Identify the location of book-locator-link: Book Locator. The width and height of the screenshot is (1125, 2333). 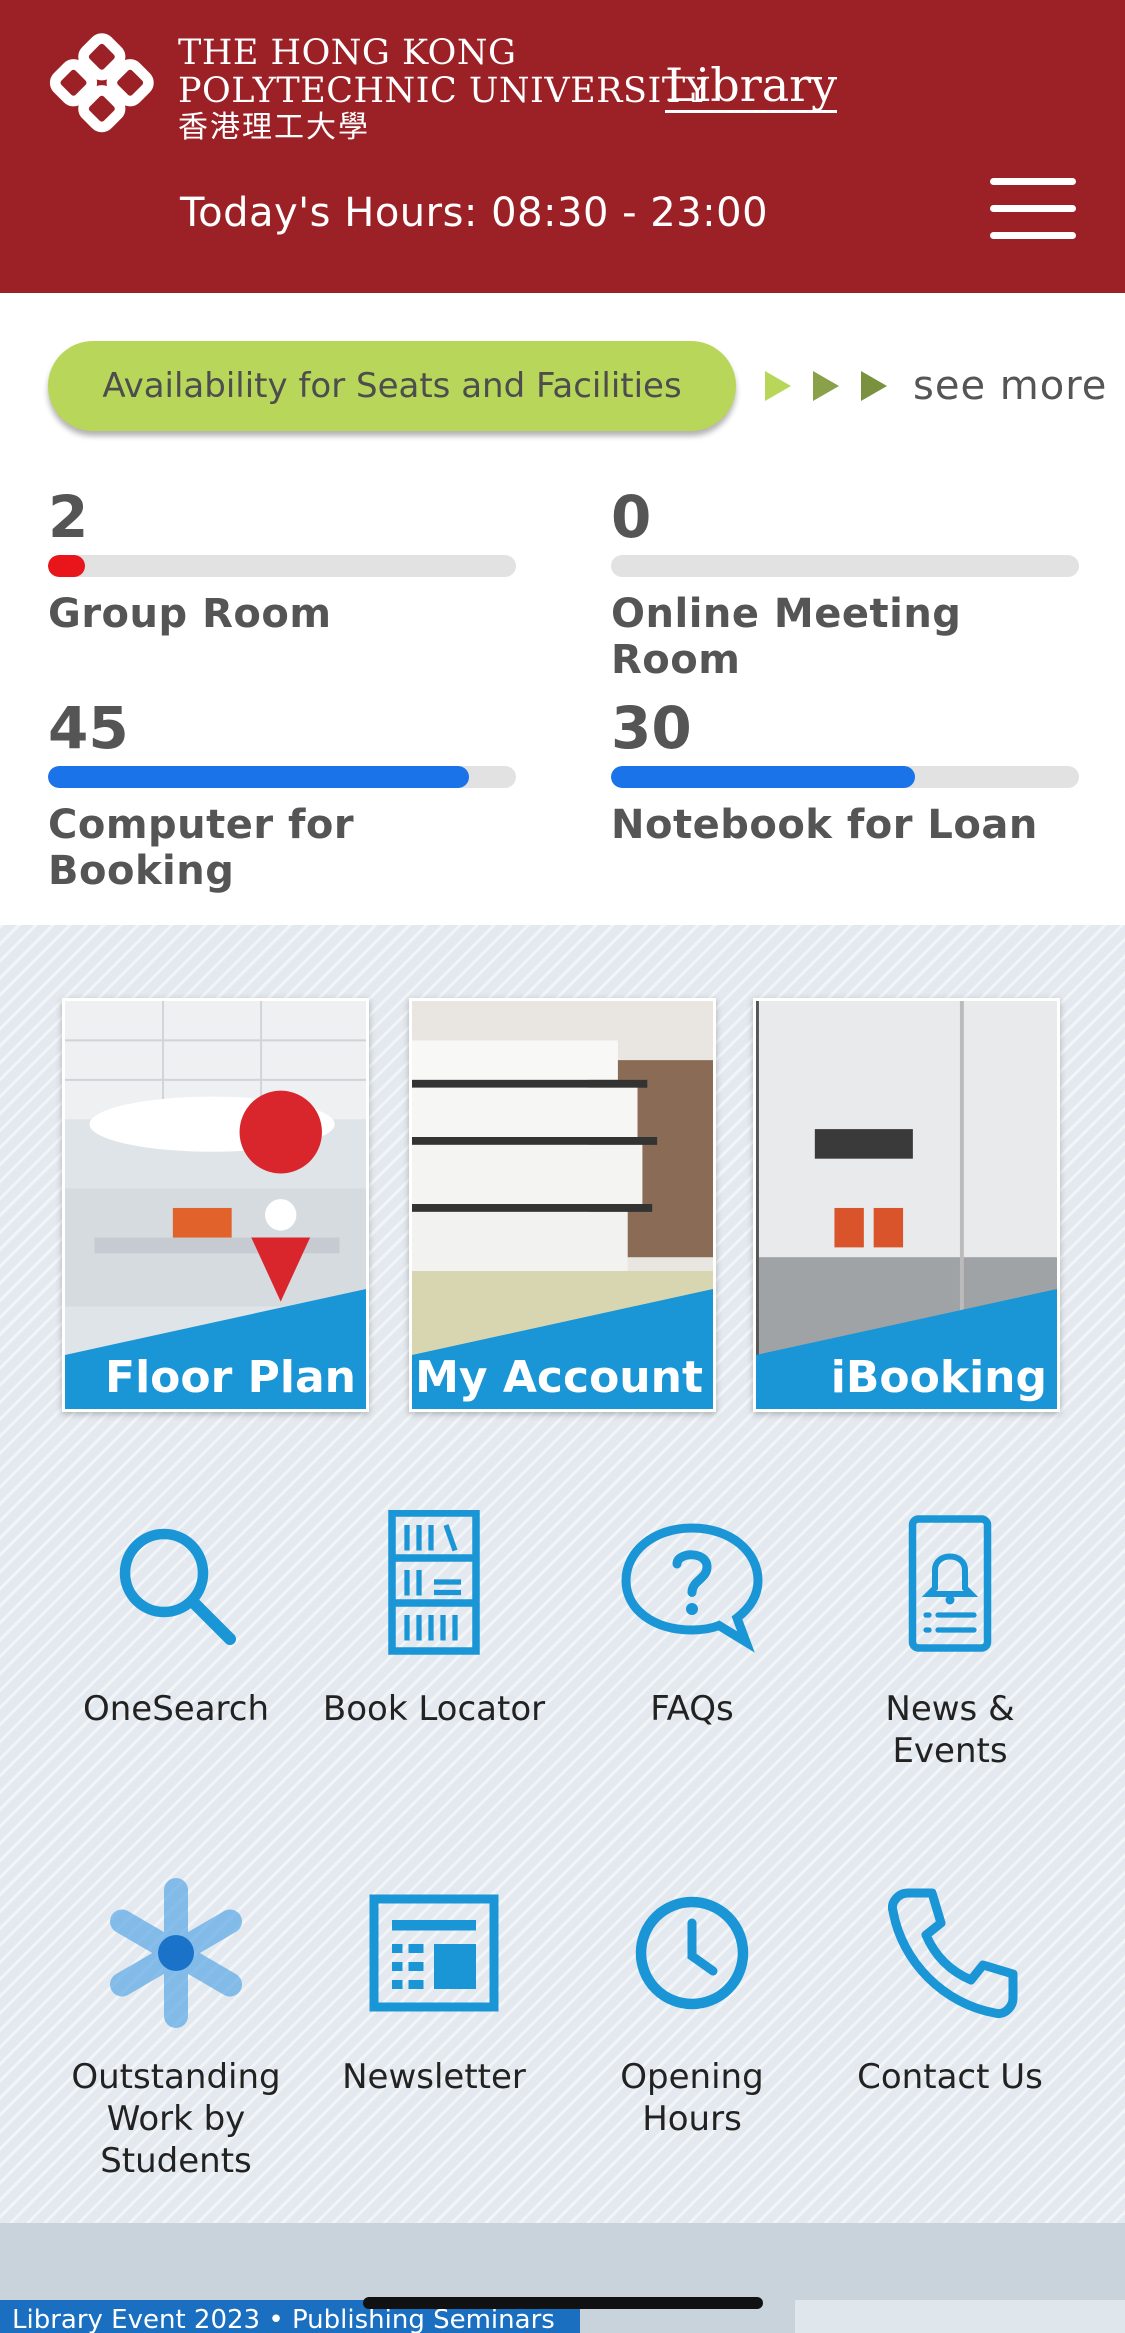
(434, 1619).